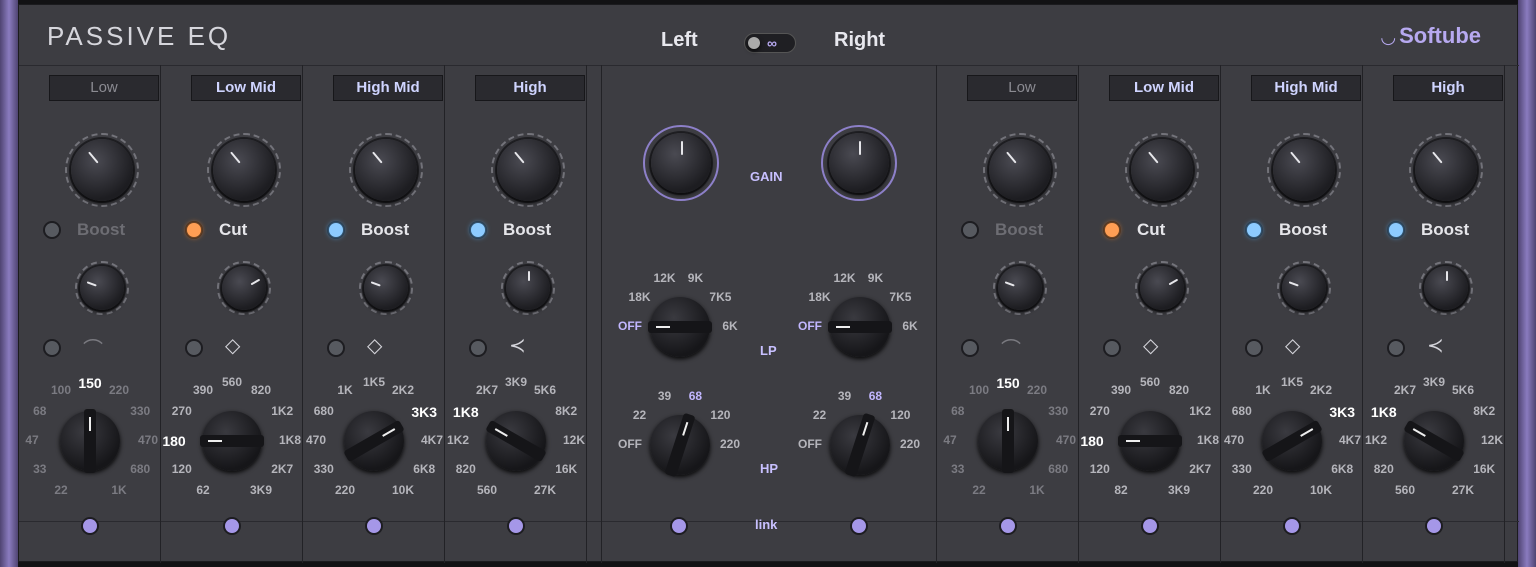 This screenshot has height=567, width=1536. What do you see at coordinates (345, 389) in the screenshot?
I see `freq-label: 1K` at bounding box center [345, 389].